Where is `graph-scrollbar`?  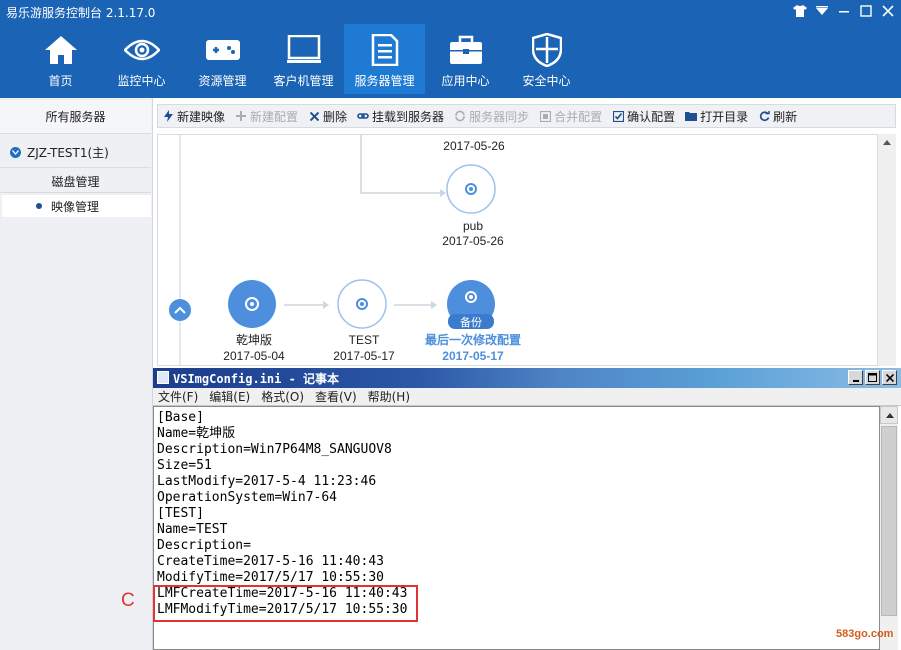 graph-scrollbar is located at coordinates (886, 250).